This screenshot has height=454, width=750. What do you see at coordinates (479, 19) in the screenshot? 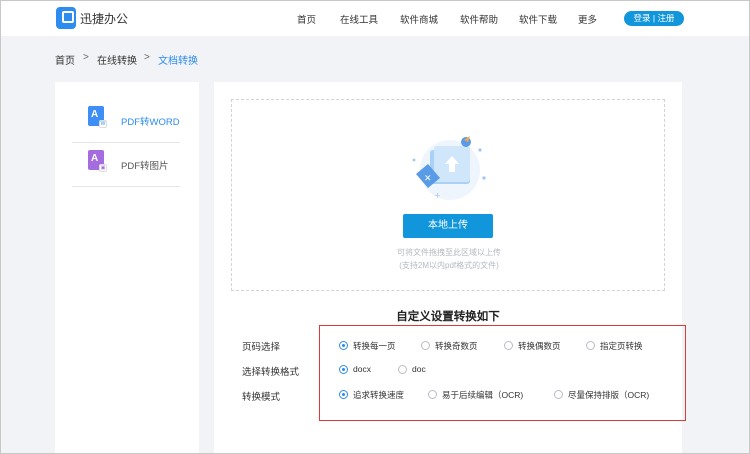
I see `nav-software-help: 软件帮助` at bounding box center [479, 19].